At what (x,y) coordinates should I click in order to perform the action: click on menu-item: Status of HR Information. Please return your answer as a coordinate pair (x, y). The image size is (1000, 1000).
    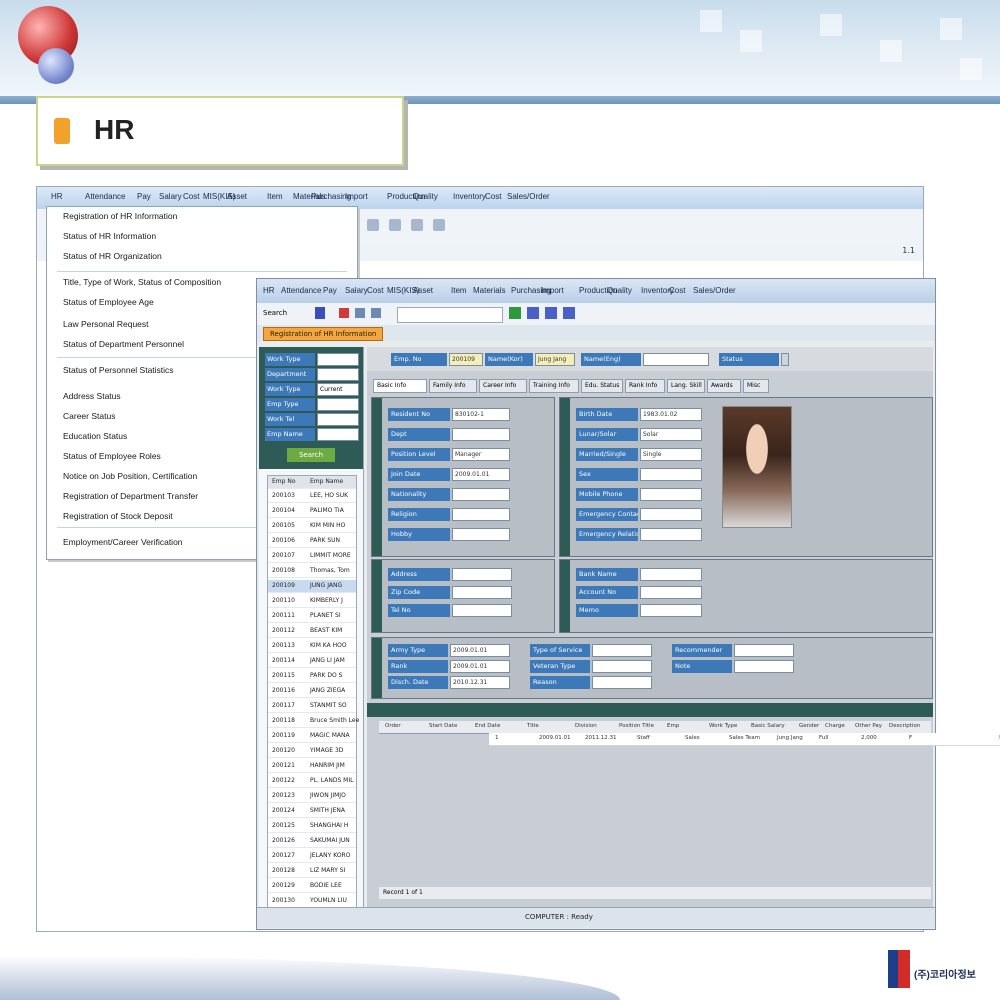
    Looking at the image, I should click on (109, 236).